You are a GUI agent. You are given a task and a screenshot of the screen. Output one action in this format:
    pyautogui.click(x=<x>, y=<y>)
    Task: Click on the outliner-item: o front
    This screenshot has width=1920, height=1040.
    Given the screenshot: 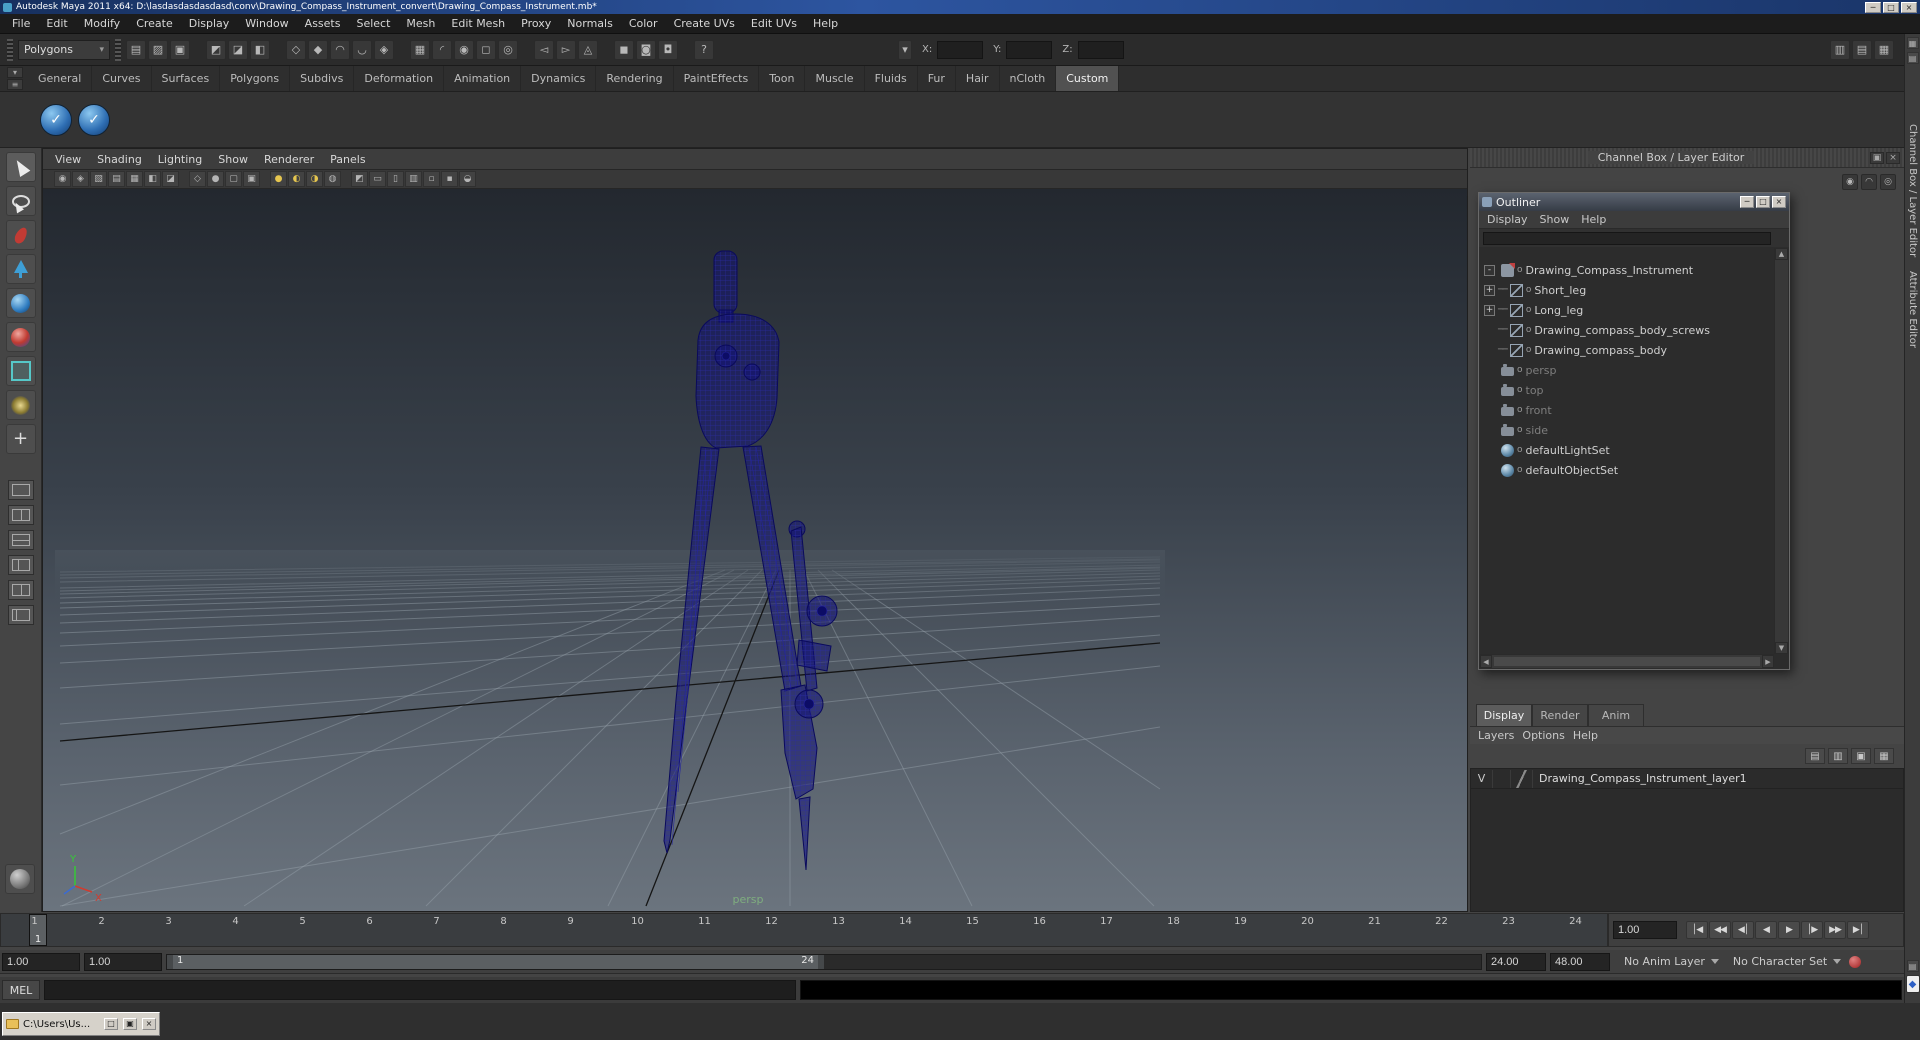 What is the action you would take?
    pyautogui.click(x=1627, y=410)
    